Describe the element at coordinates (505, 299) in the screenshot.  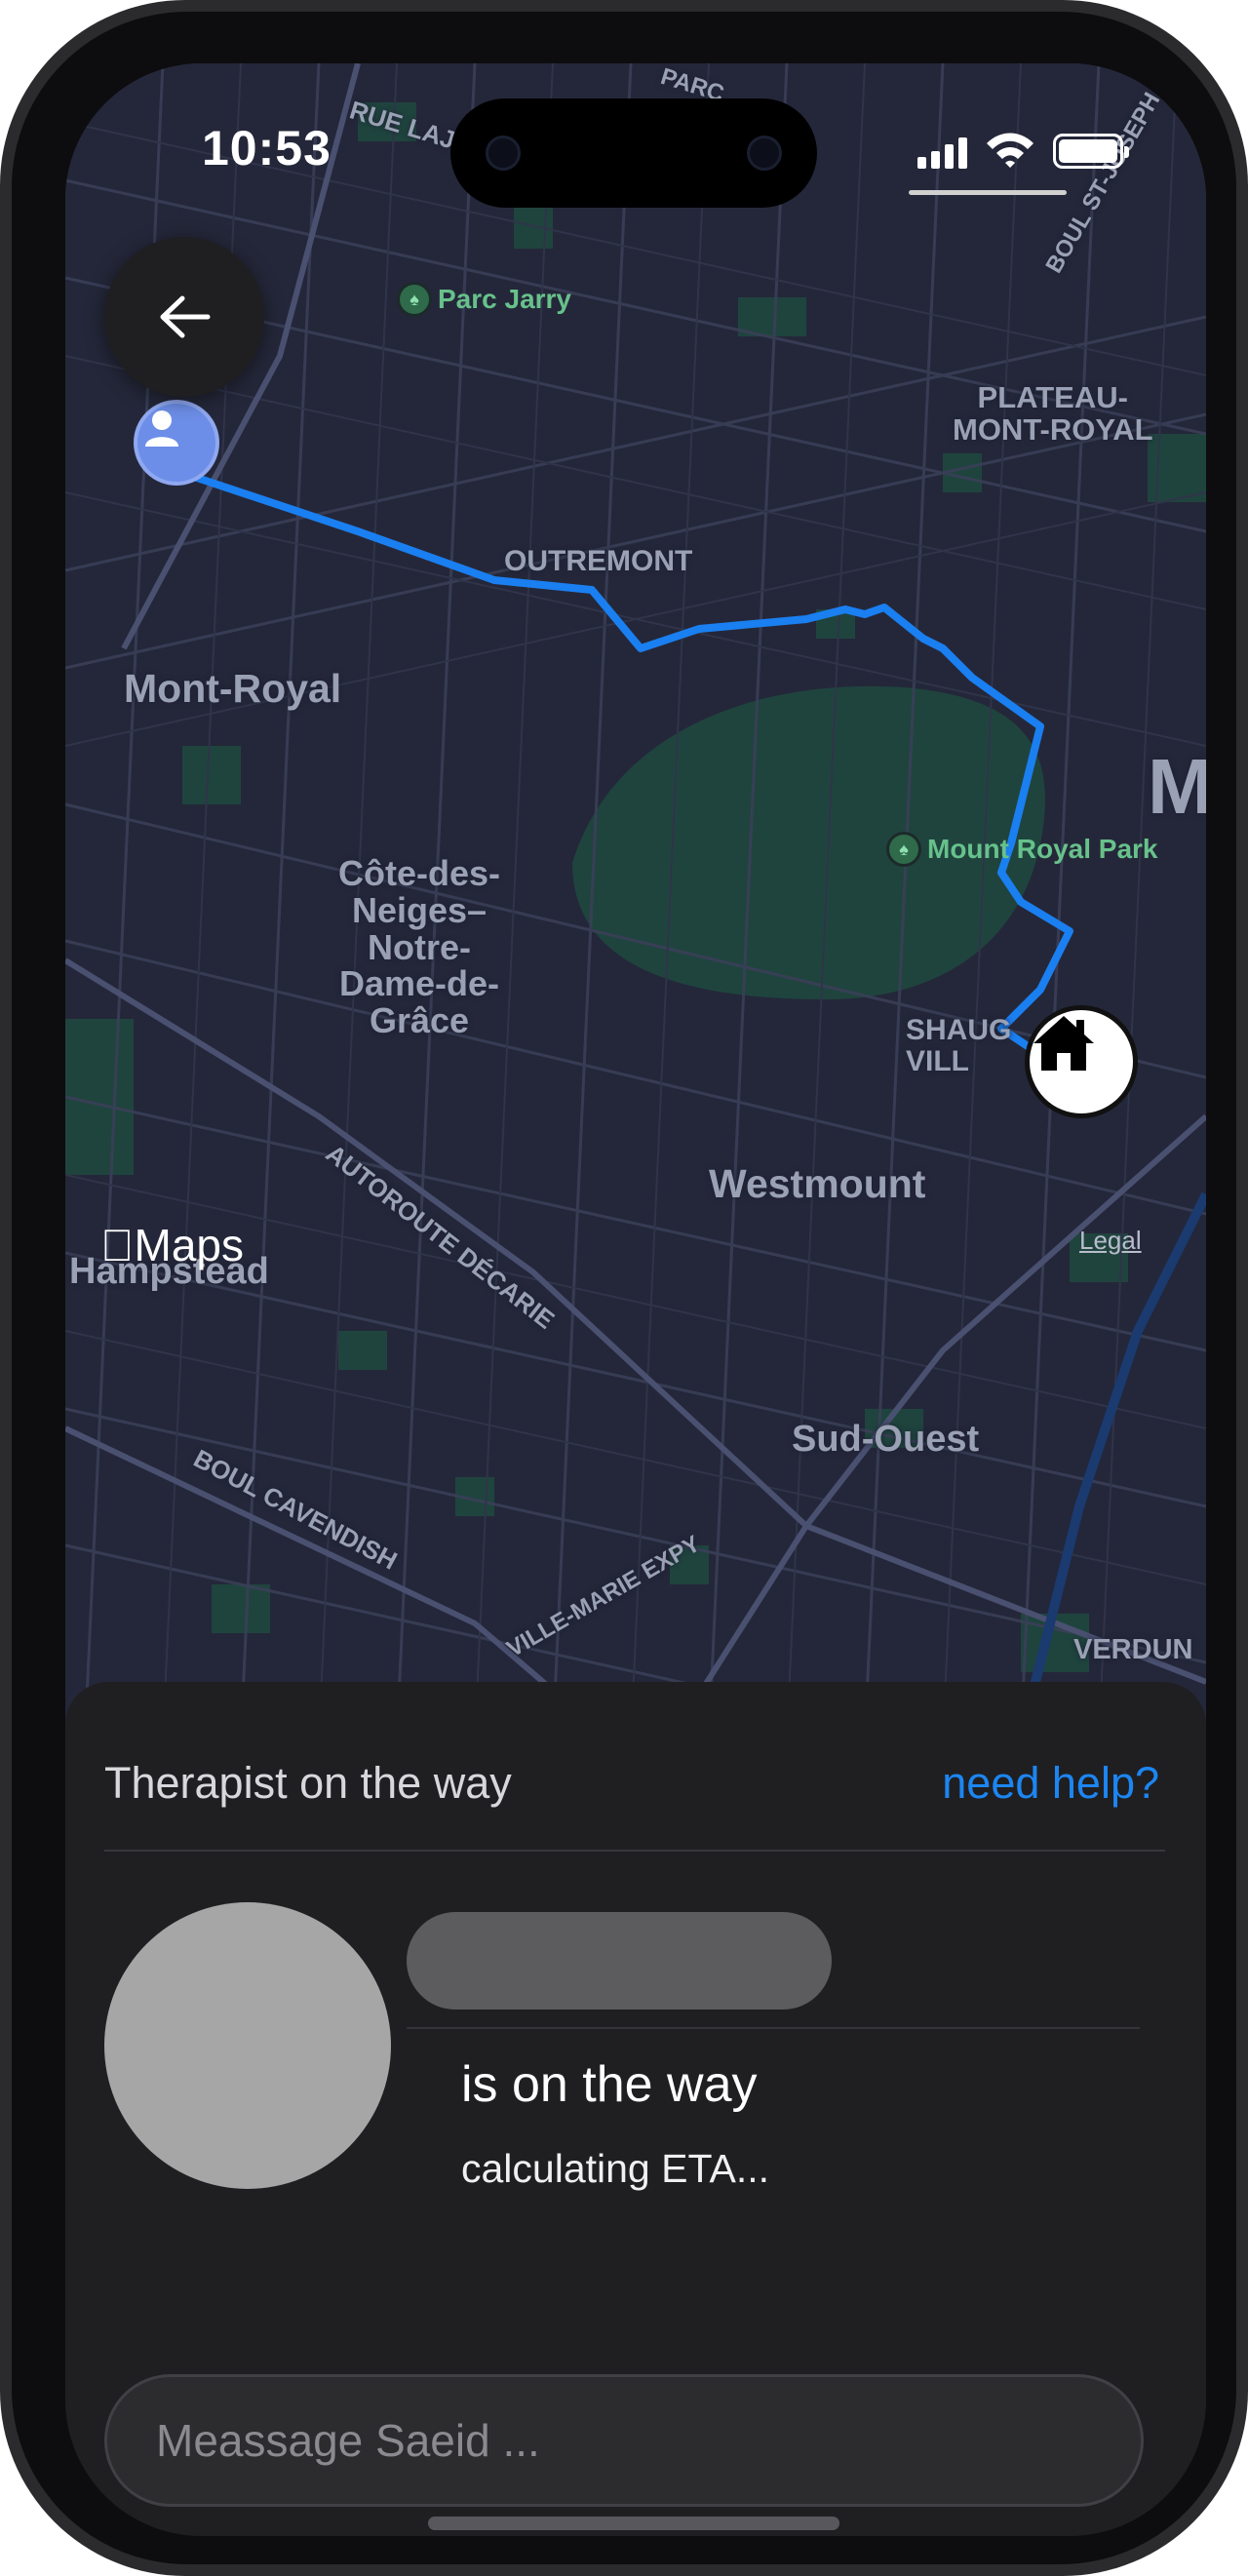
I see `park-label-jarry: Parc Jarry` at that location.